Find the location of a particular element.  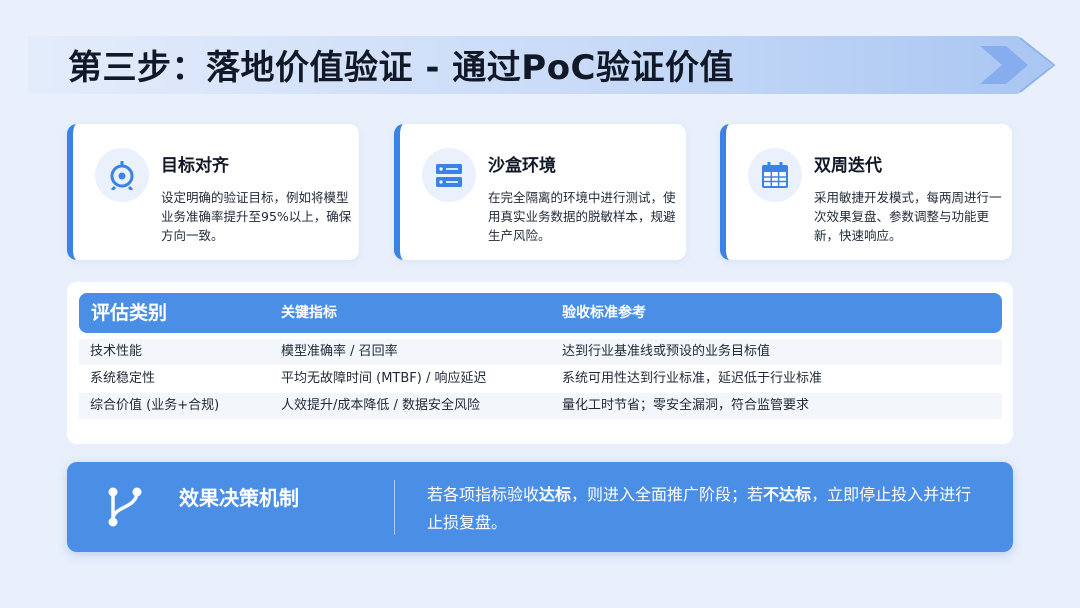

page-title: 第三步：落地价值验证 - 通过PoC验证价值 is located at coordinates (401, 68).